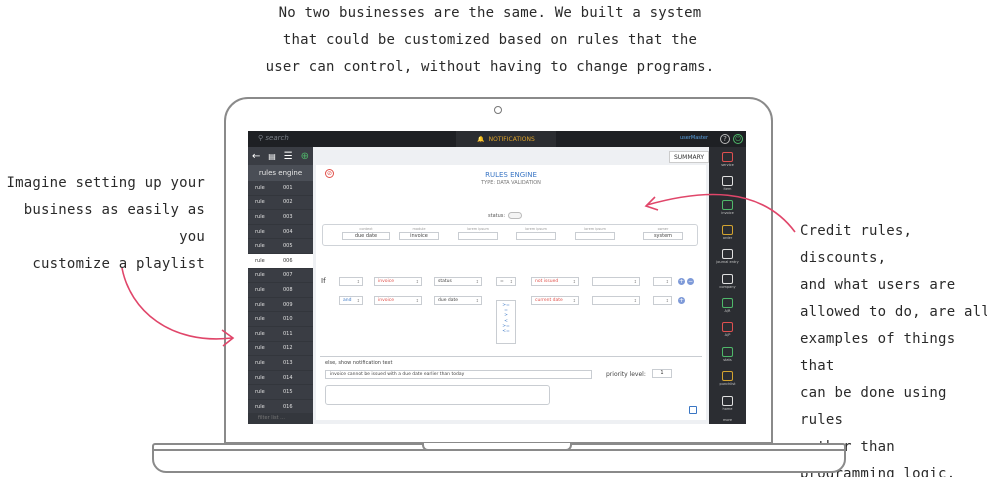 The image size is (987, 477). I want to click on left-arrow, so click(177, 303).